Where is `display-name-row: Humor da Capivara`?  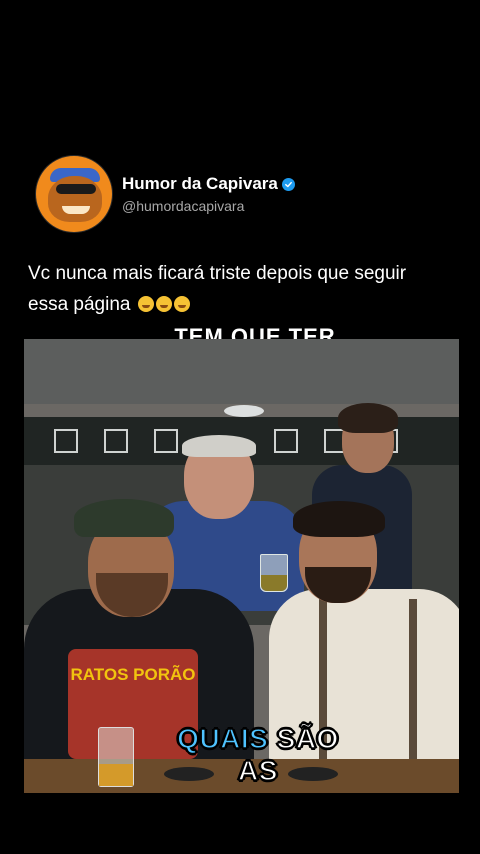
display-name-row: Humor da Capivara is located at coordinates (208, 184).